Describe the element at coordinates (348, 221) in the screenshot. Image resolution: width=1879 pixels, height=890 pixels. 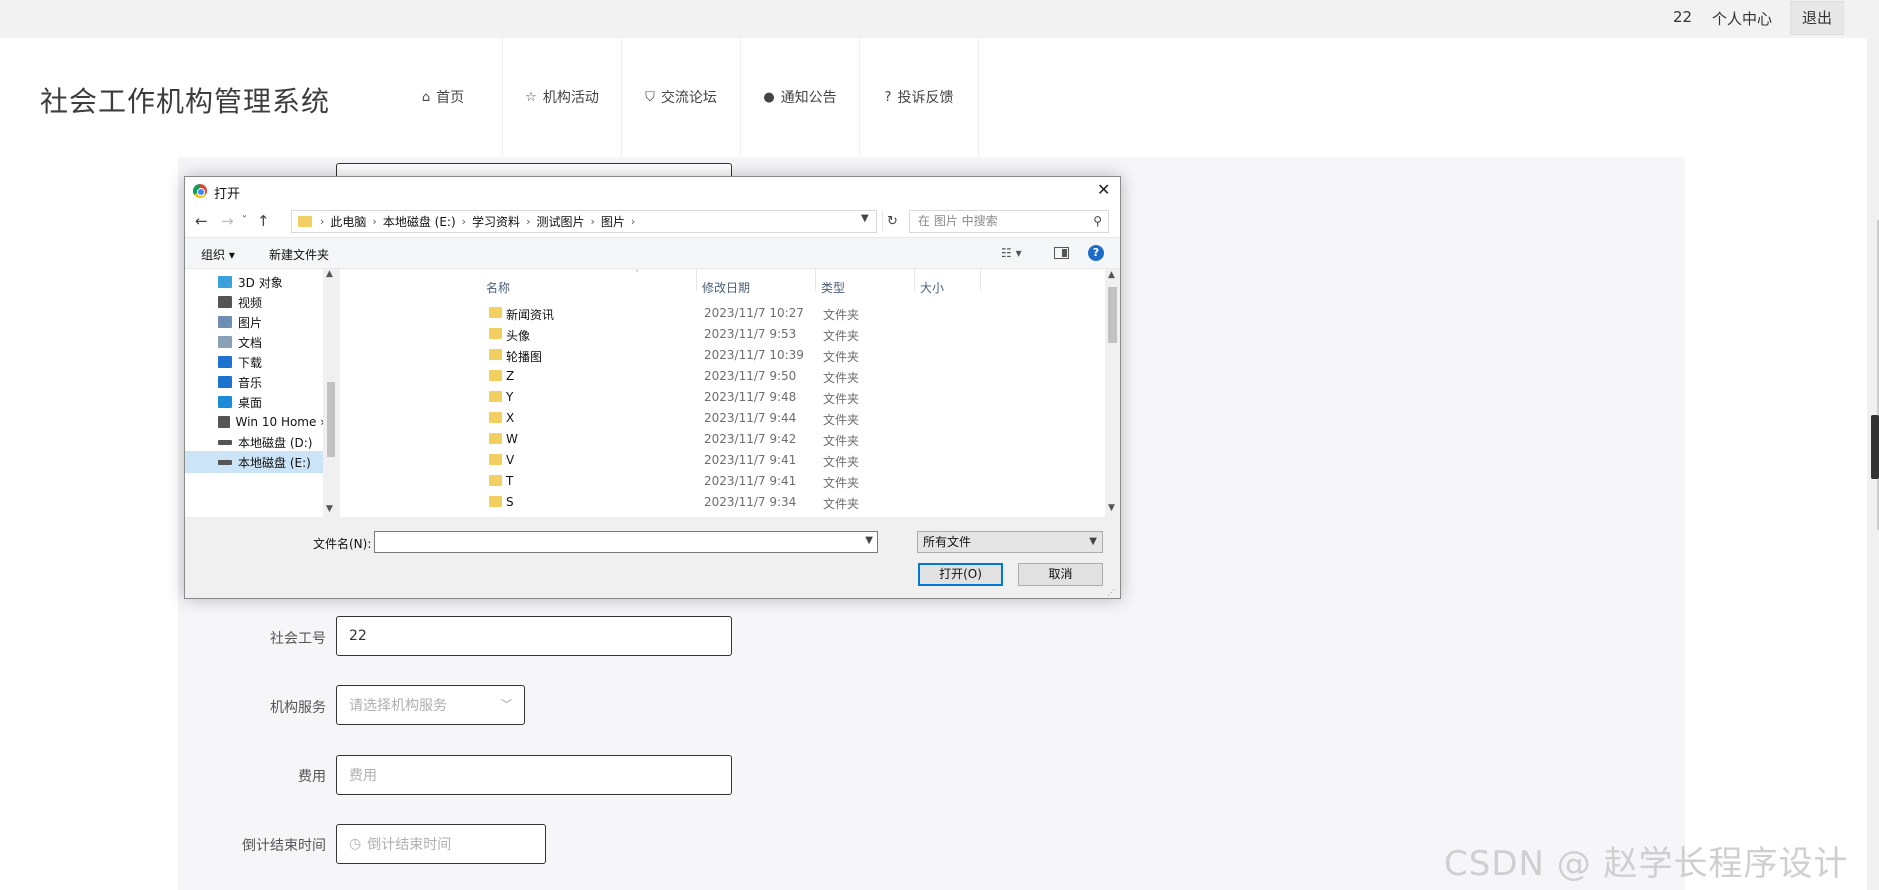
I see `breadcrumb-item: 此电脑` at that location.